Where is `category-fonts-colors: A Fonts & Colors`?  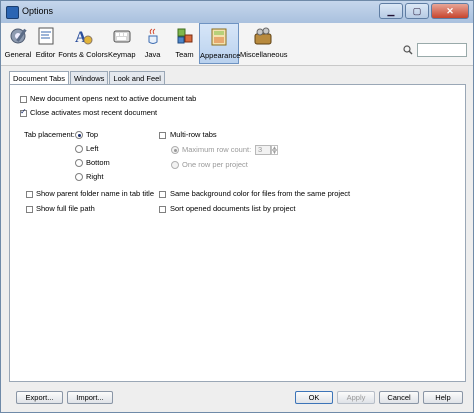 category-fonts-colors: A Fonts & Colors is located at coordinates (83, 43).